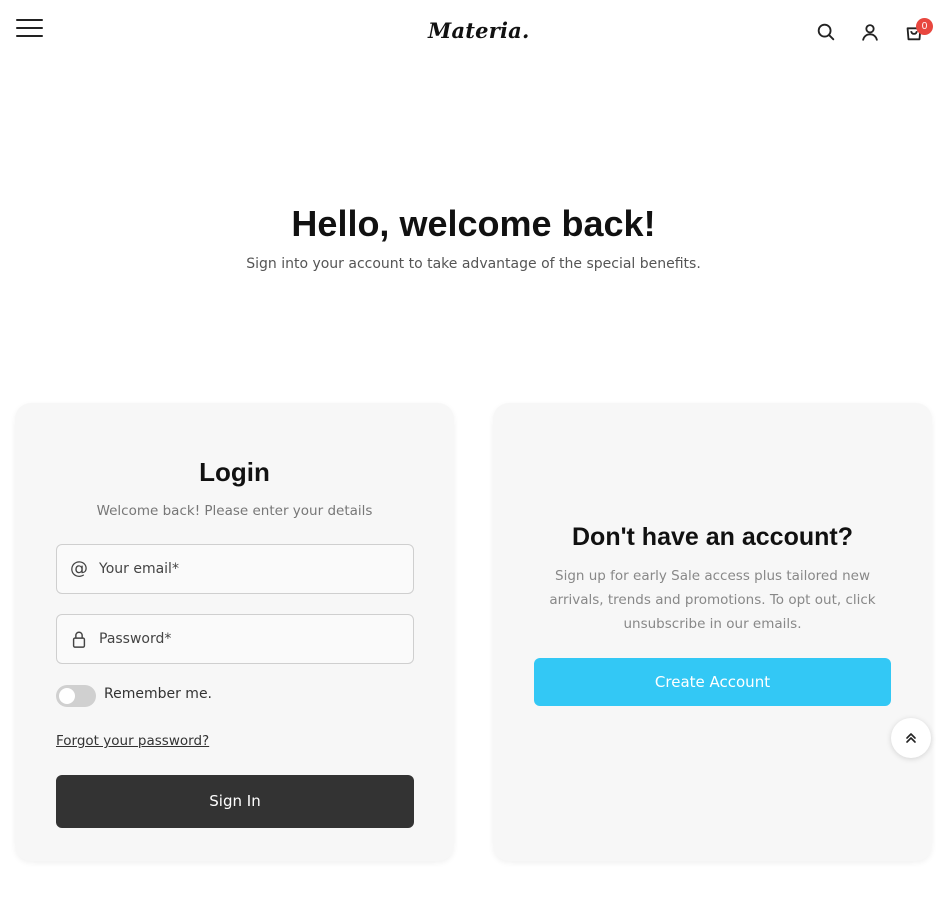 The height and width of the screenshot is (908, 947). I want to click on cart-count-badge: 0, so click(924, 26).